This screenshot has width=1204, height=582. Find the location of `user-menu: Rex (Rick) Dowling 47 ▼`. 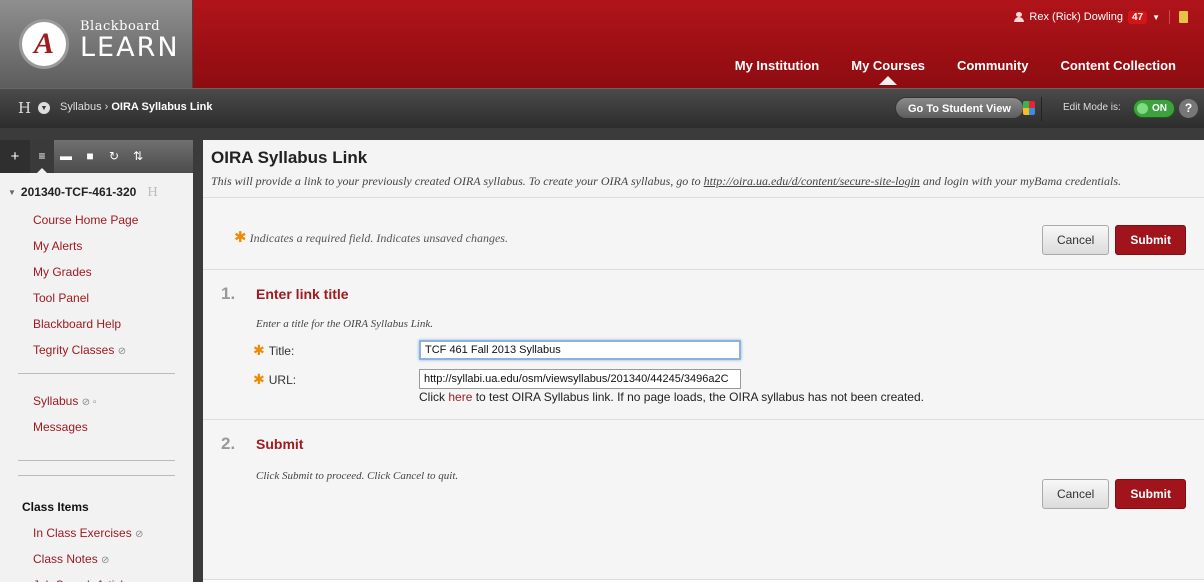

user-menu: Rex (Rick) Dowling 47 ▼ is located at coordinates (1101, 17).